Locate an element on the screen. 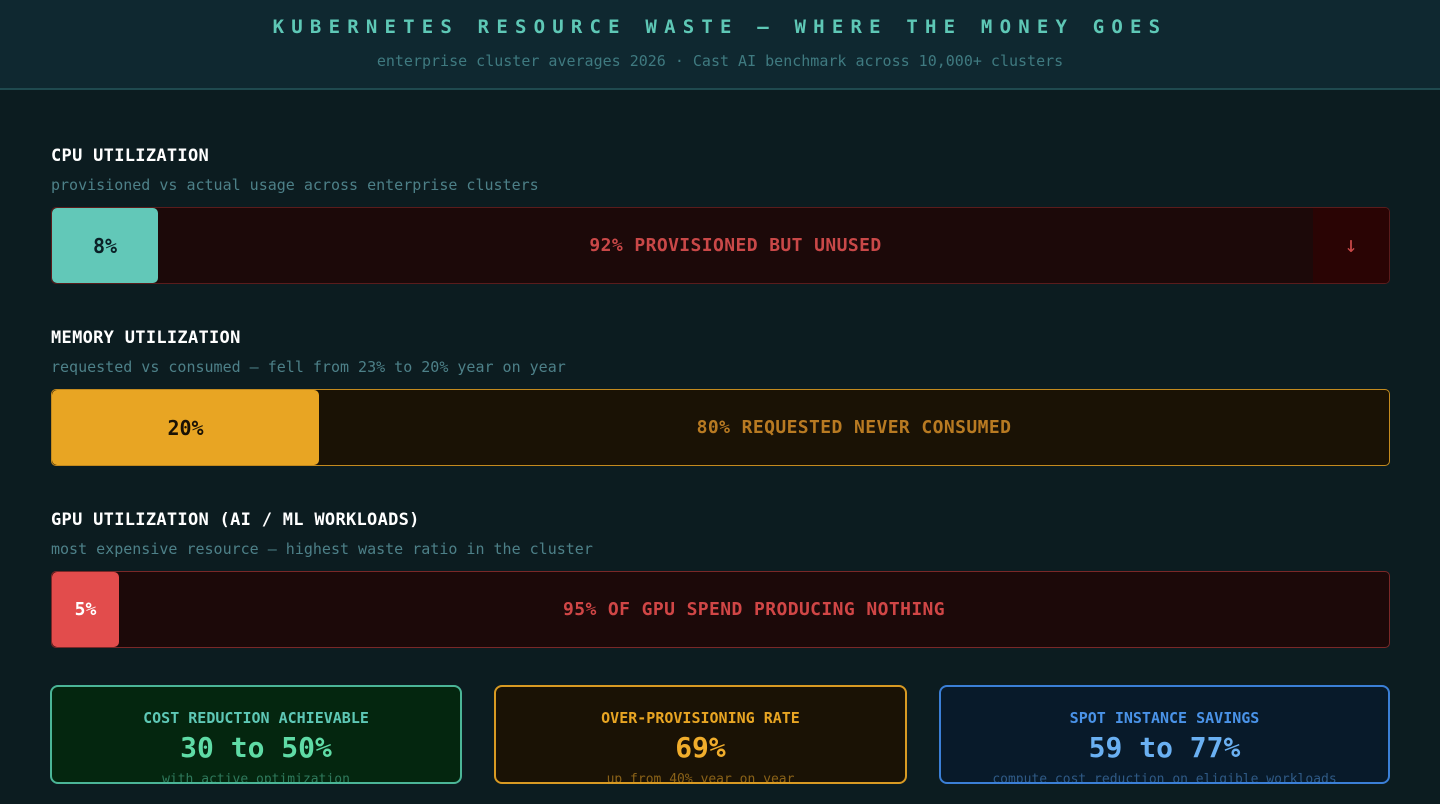 Image resolution: width=1440 pixels, height=804 pixels. memory-waste-area: 80% REQUESTED NEVER CONSUMED is located at coordinates (854, 427).